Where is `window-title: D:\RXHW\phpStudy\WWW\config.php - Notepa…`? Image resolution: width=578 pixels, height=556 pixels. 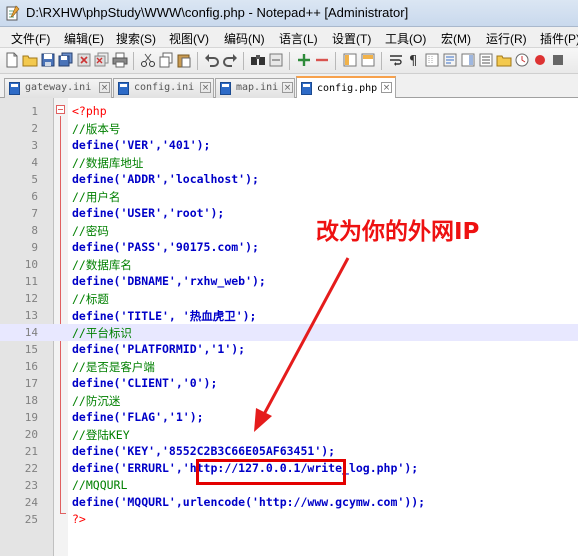
window-title: D:\RXHW\phpStudy\WWW\config.php - Notepa… is located at coordinates (217, 12).